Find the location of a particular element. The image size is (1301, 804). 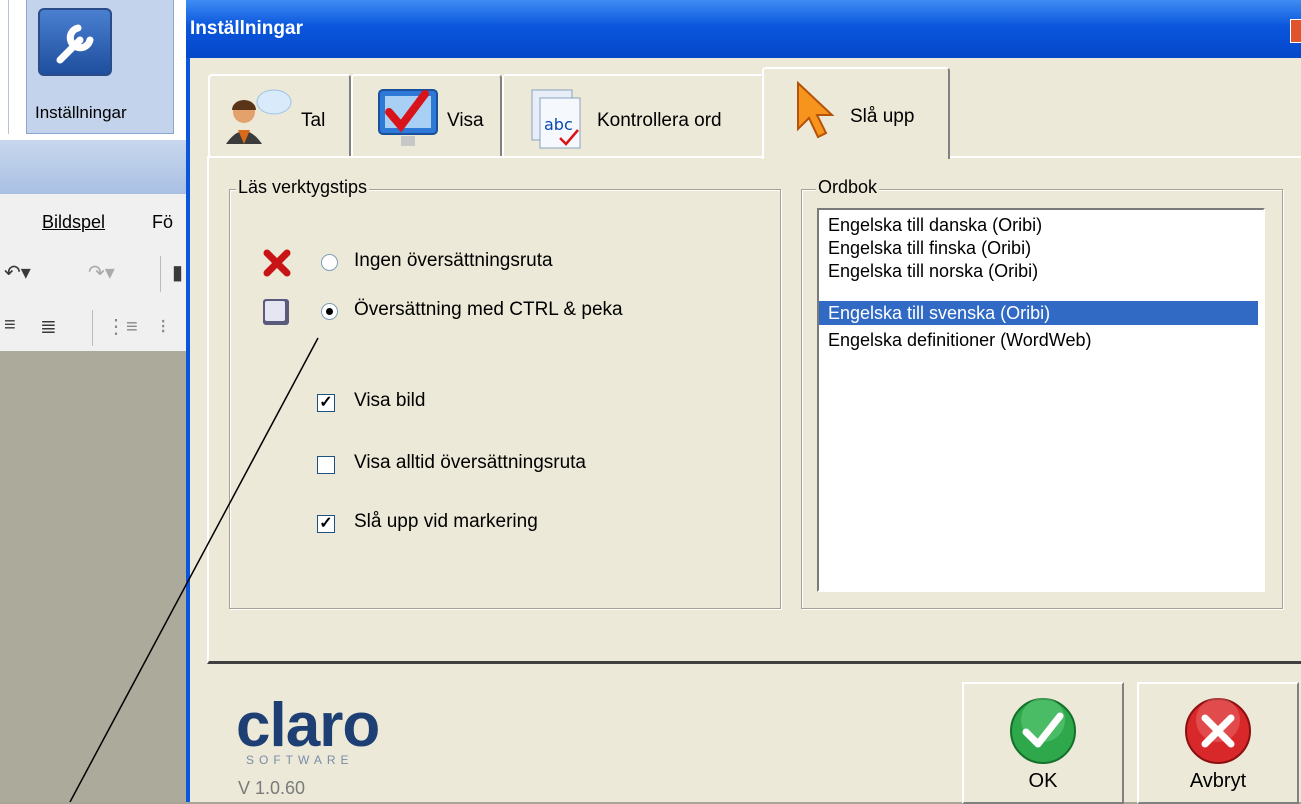

wrench-icon is located at coordinates (75, 42).